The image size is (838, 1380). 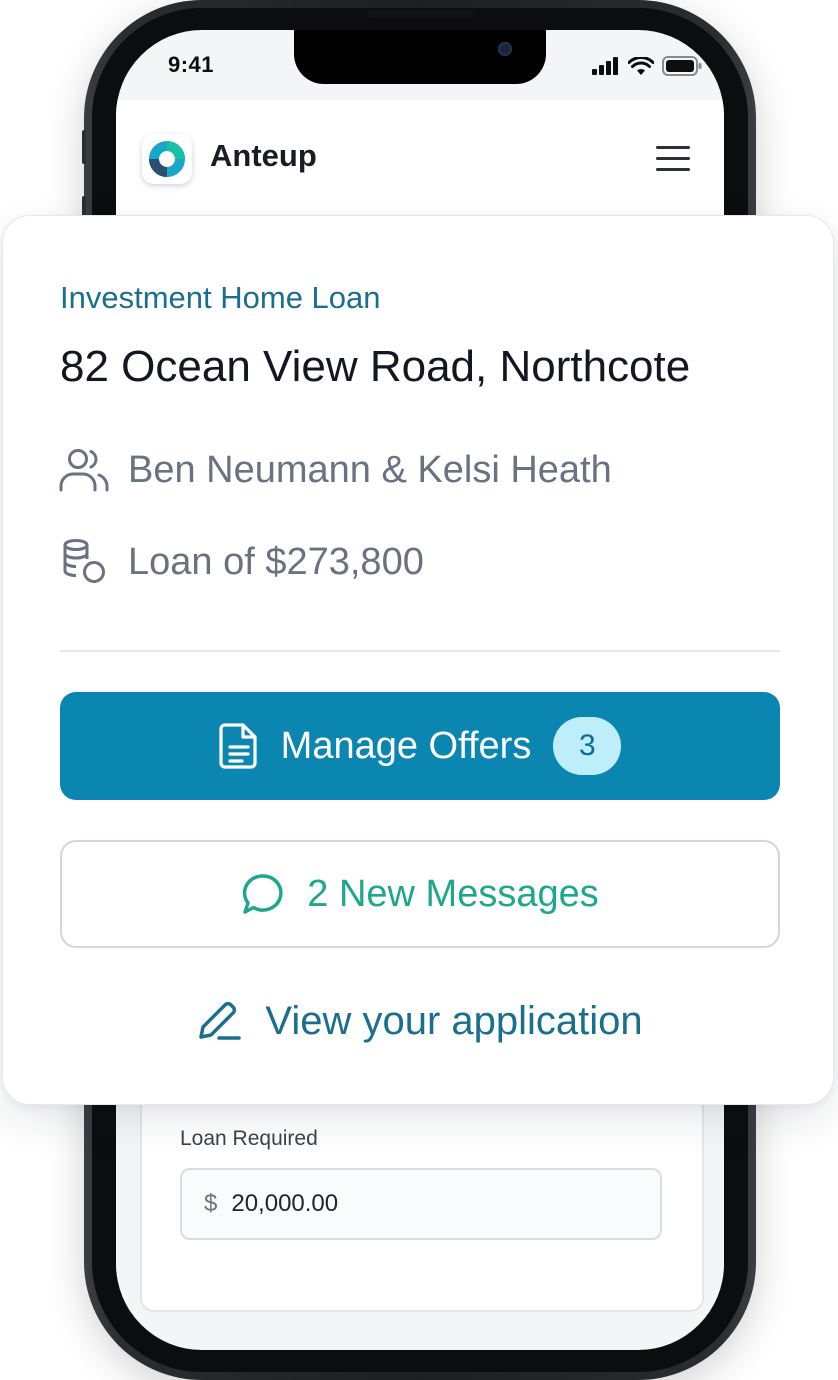 I want to click on new-messages-button: 2 New Messages, so click(x=420, y=894).